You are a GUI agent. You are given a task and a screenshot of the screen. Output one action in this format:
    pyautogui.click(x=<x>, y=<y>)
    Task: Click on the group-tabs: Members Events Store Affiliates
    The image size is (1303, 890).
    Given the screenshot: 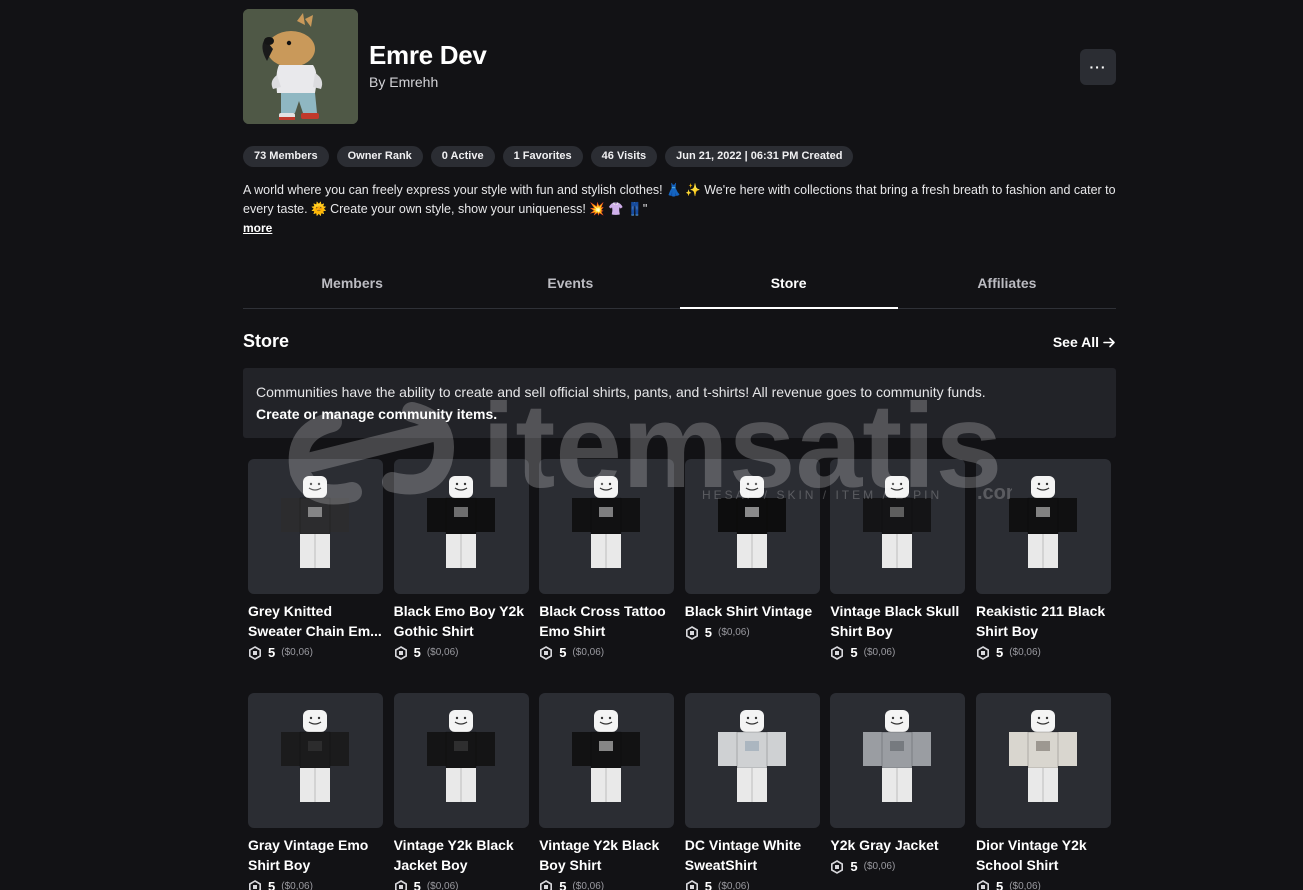 What is the action you would take?
    pyautogui.click(x=679, y=286)
    